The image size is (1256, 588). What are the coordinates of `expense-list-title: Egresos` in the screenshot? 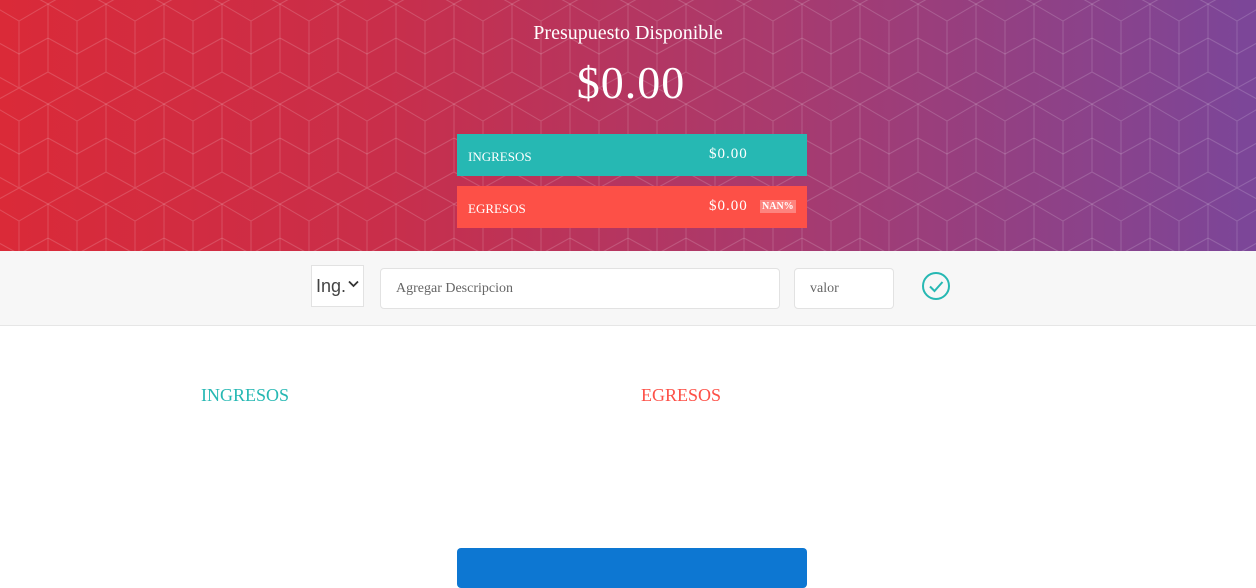 It's located at (681, 395).